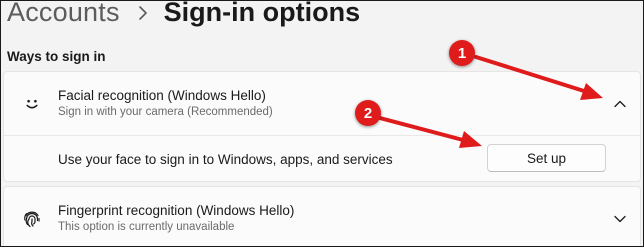  Describe the element at coordinates (143, 13) in the screenshot. I see `chevron-right-icon` at that location.